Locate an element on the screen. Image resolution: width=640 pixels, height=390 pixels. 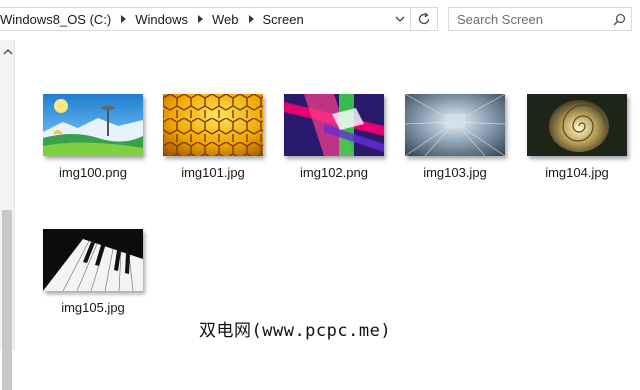
landscape-image-icon is located at coordinates (93, 125).